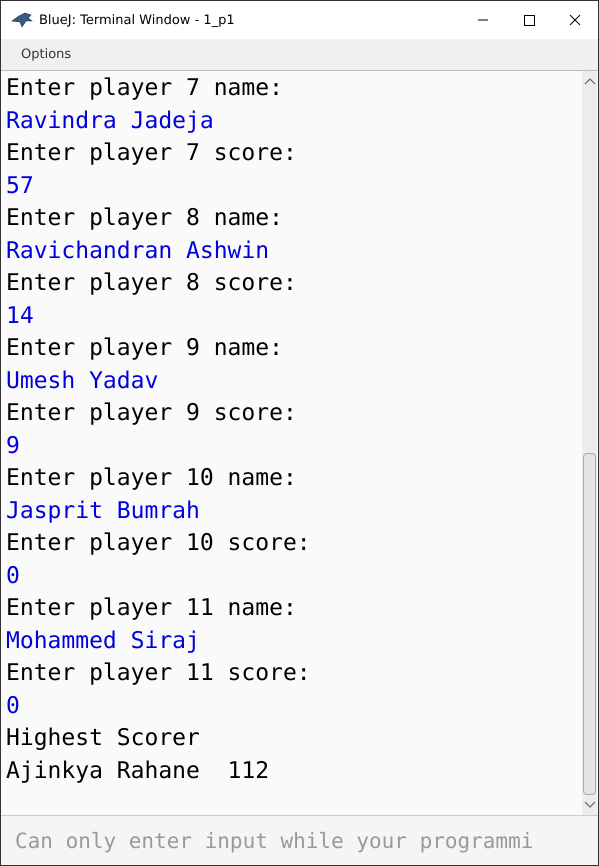  Describe the element at coordinates (589, 443) in the screenshot. I see `scrollbar` at that location.